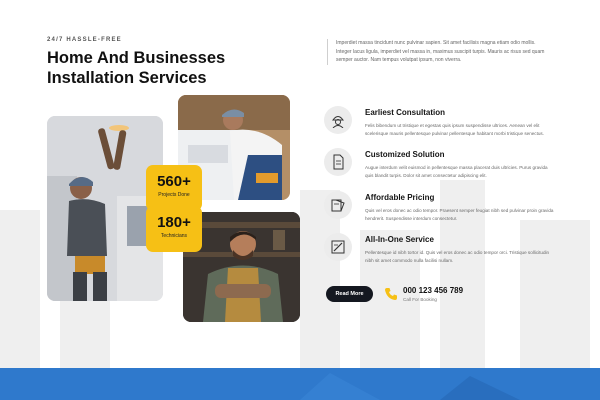 The image size is (600, 400). What do you see at coordinates (174, 181) in the screenshot?
I see `stat-projects-value: 560+` at bounding box center [174, 181].